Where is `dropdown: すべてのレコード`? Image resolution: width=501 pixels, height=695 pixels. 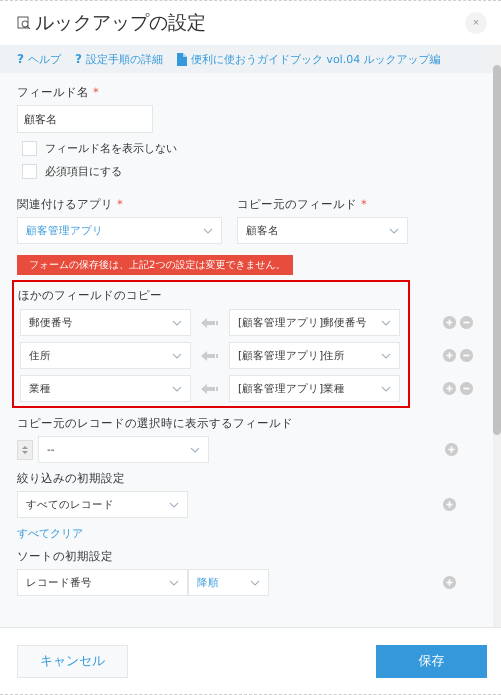 dropdown: すべてのレコード is located at coordinates (102, 504).